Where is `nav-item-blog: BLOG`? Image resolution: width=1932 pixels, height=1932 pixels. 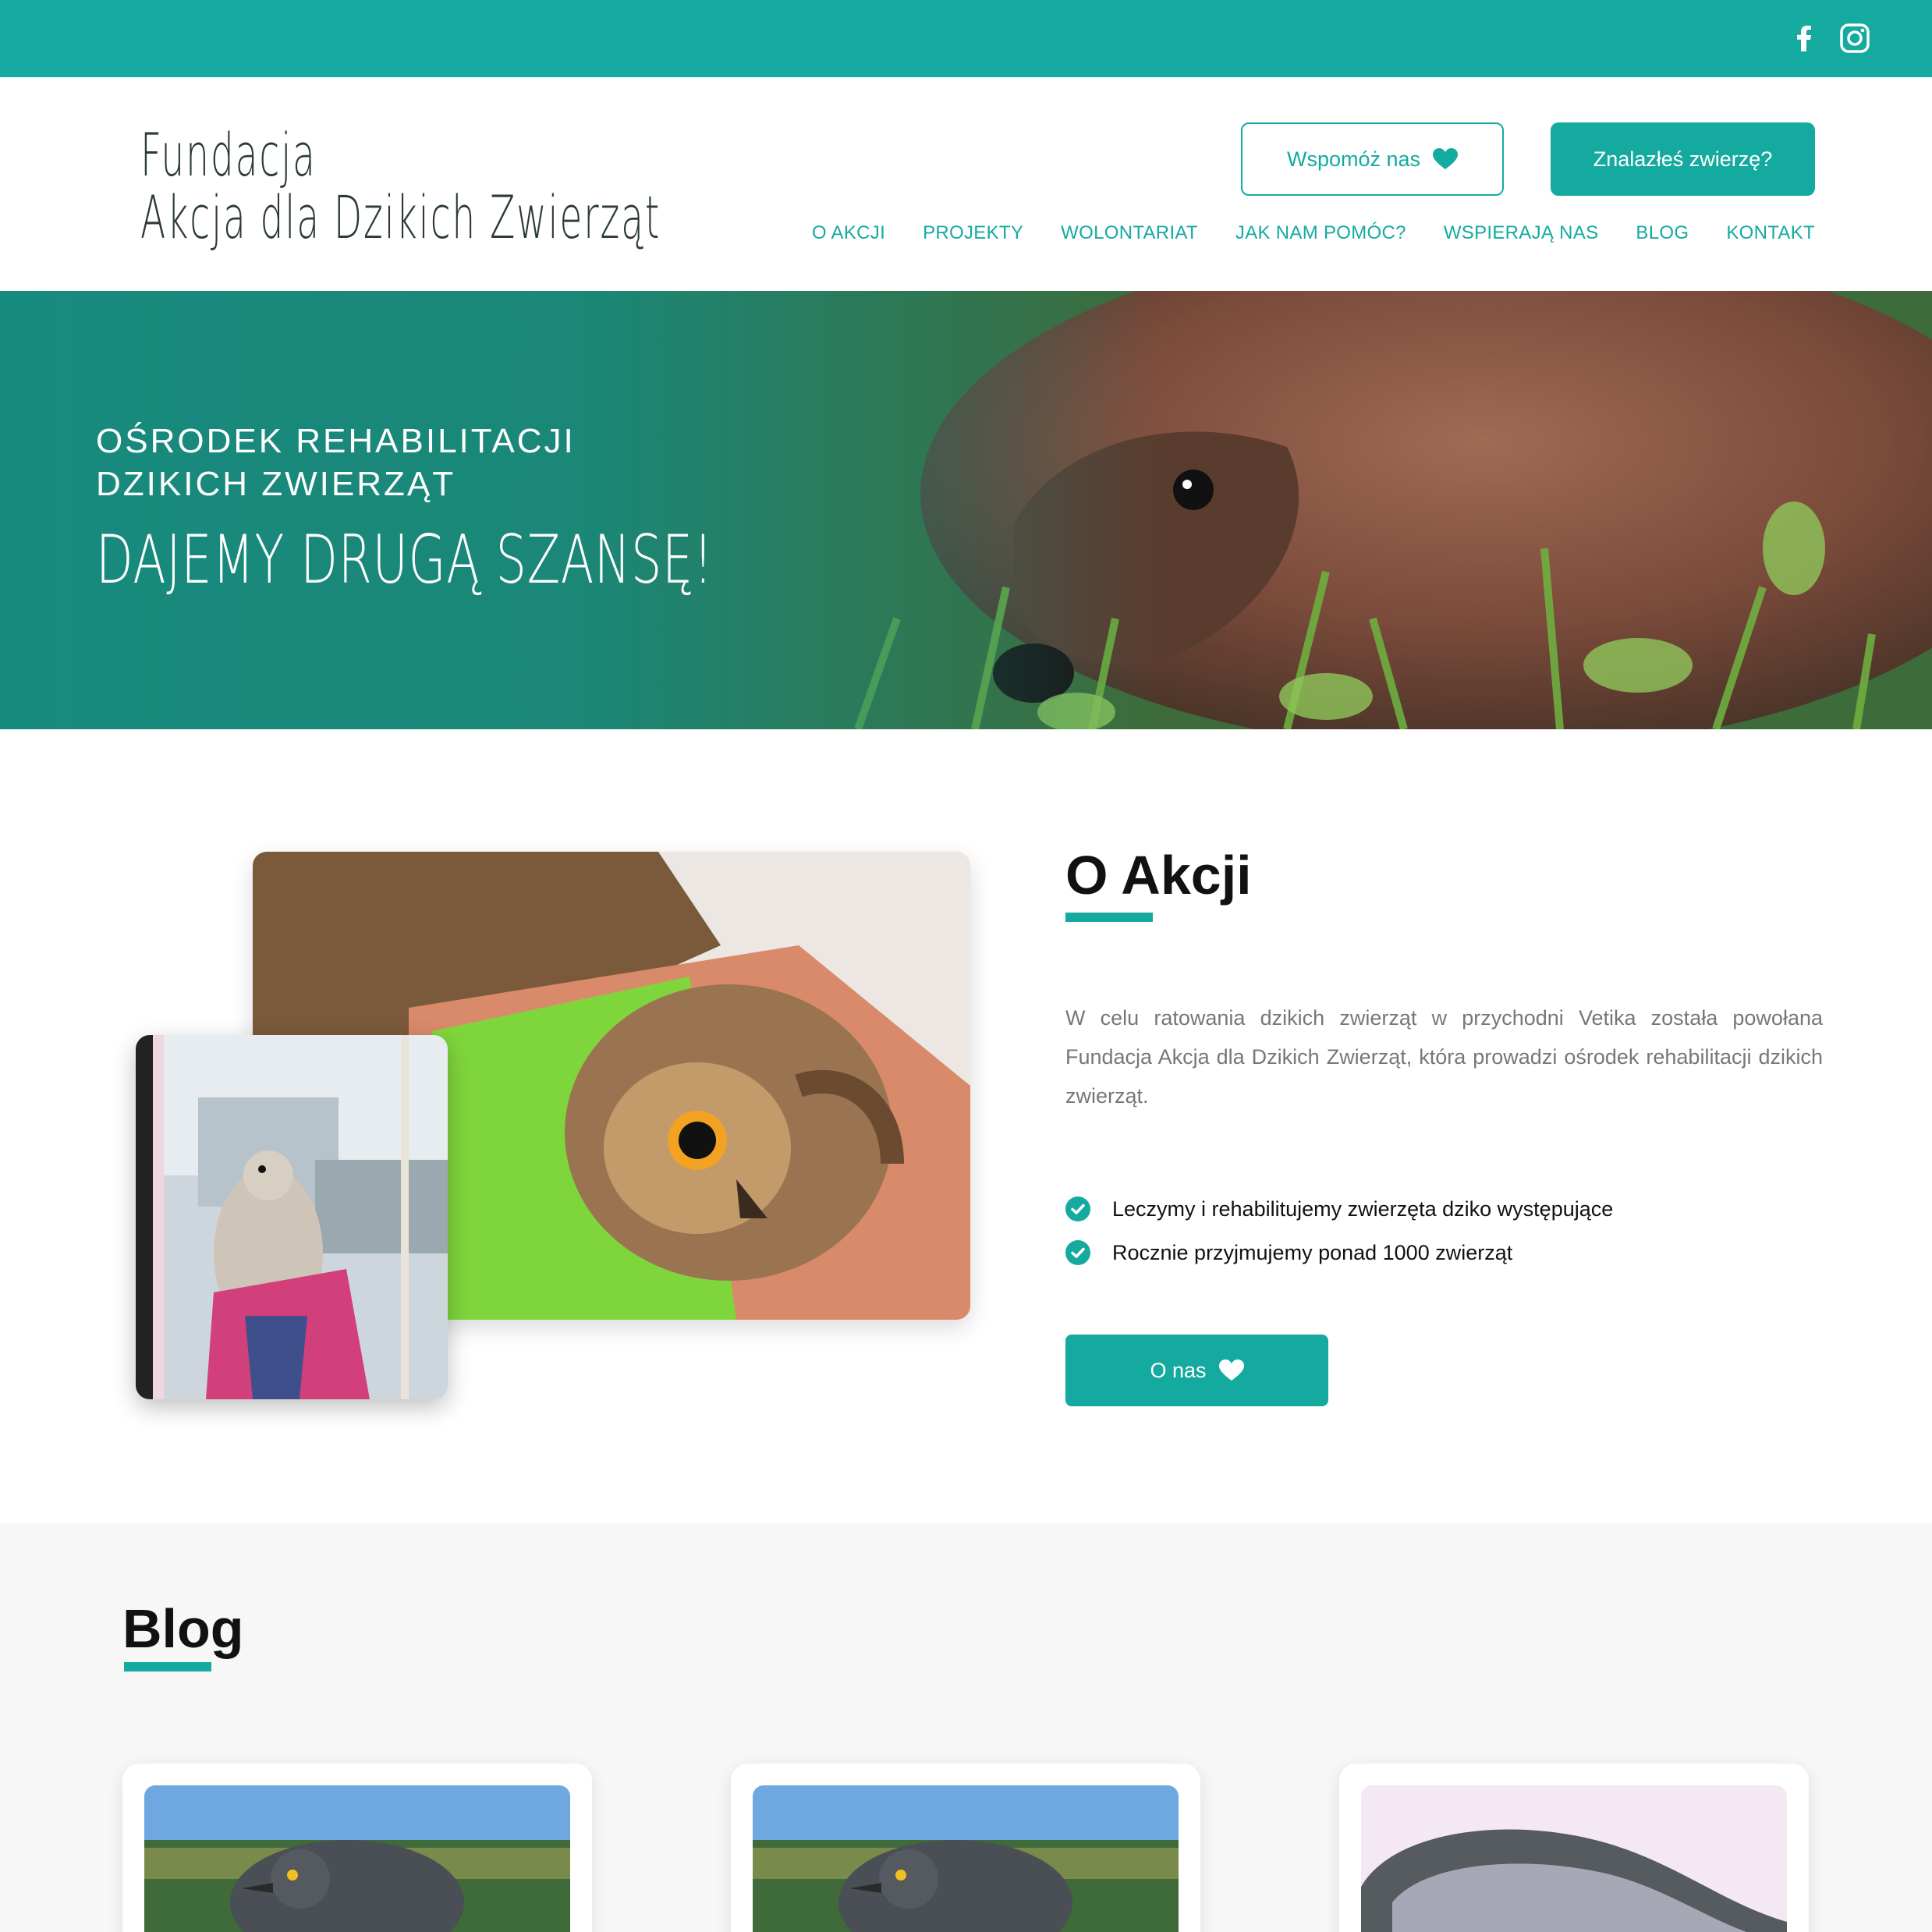 nav-item-blog: BLOG is located at coordinates (1662, 233).